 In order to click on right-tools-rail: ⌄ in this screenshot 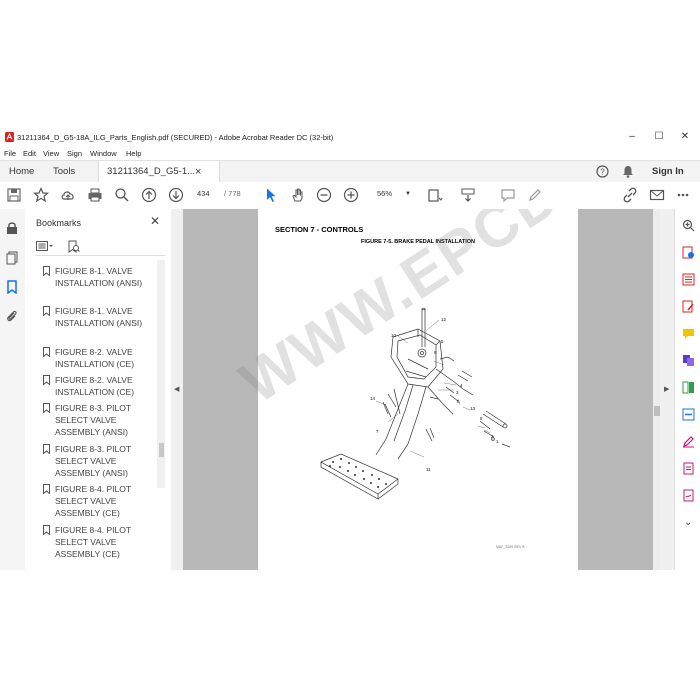, I will do `click(687, 389)`.